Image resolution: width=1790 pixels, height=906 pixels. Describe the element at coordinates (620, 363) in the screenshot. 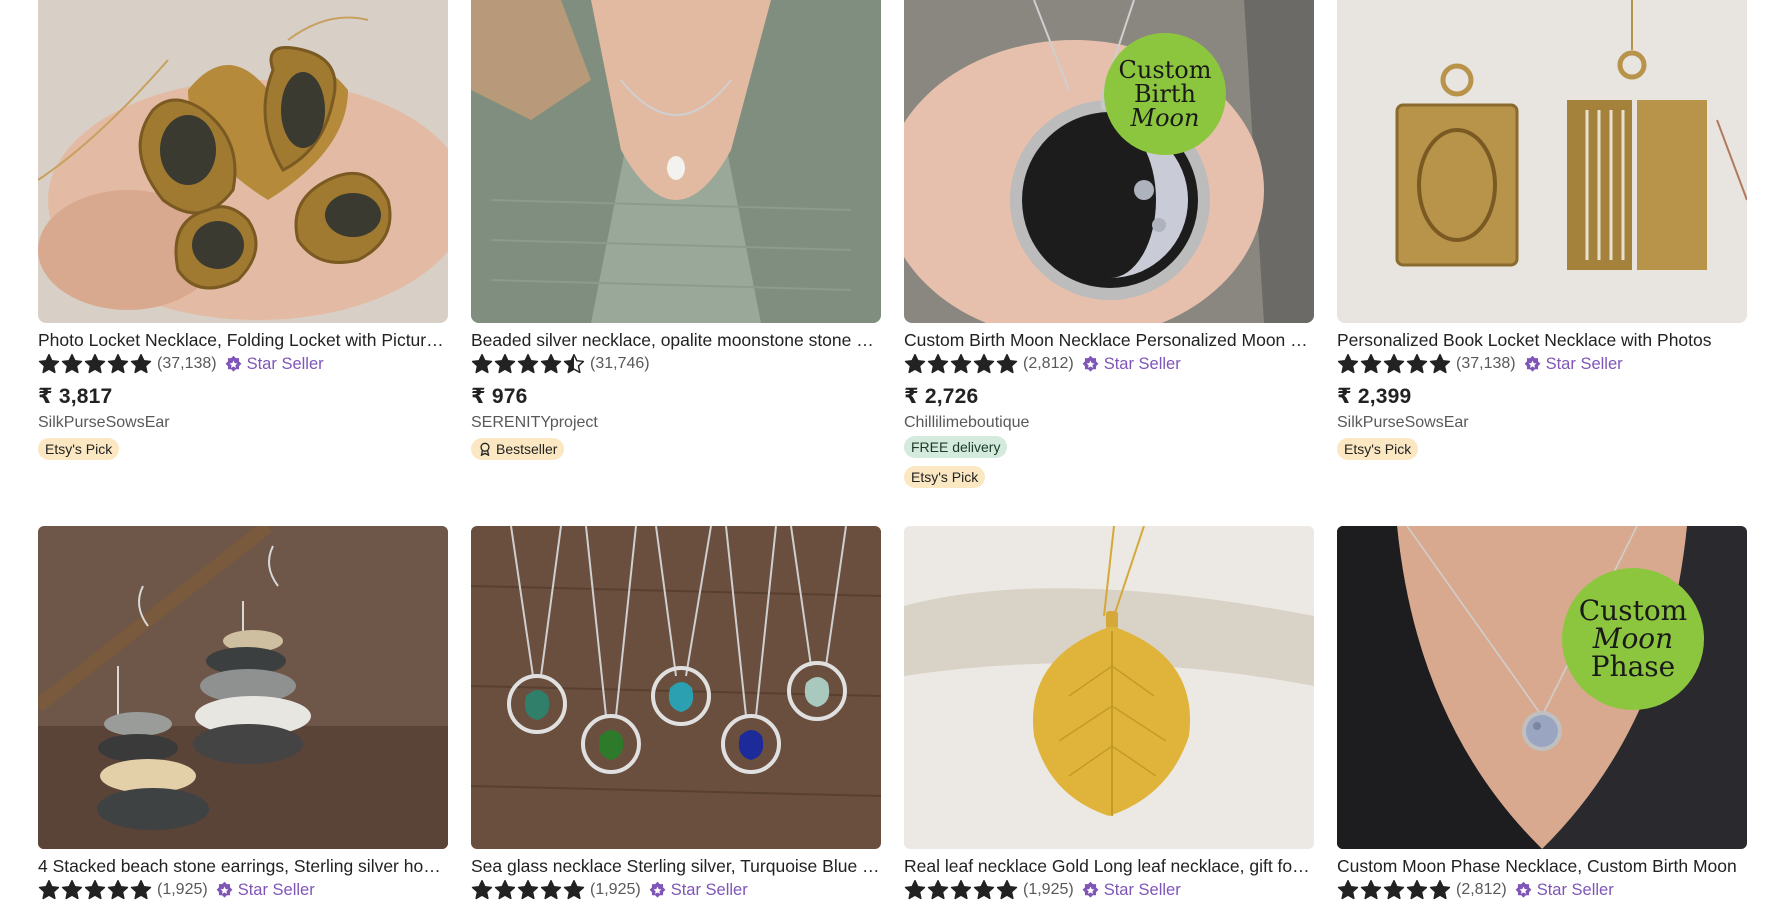

I see `review-count: (31,746)` at that location.